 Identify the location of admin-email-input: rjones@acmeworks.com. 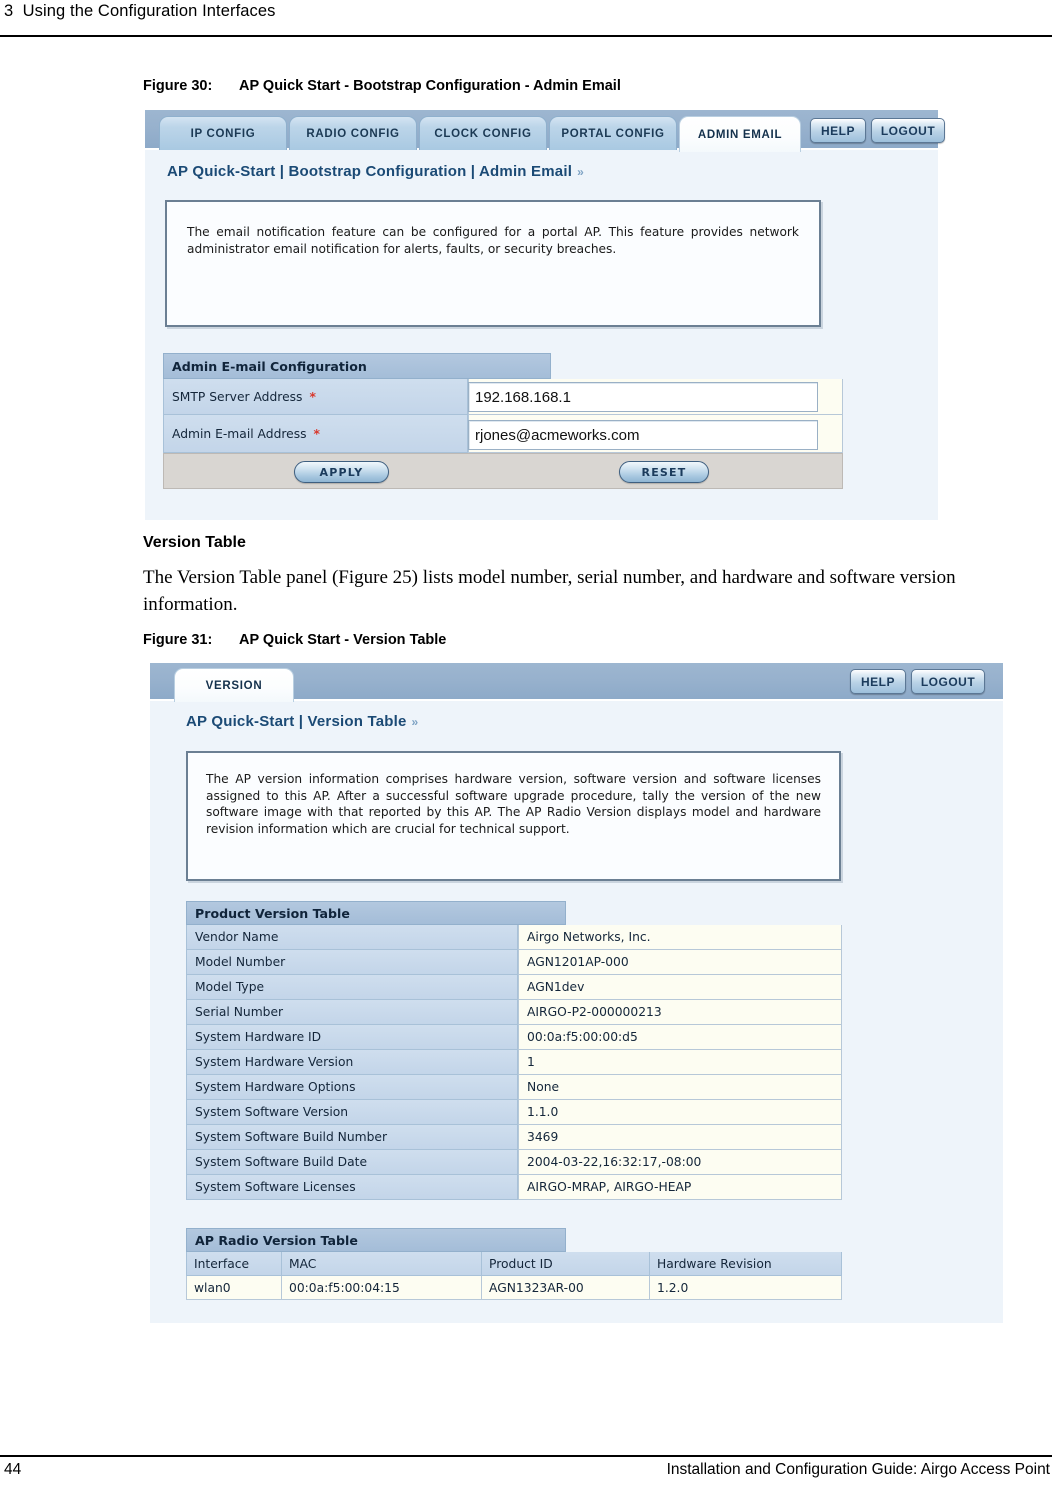
(643, 435).